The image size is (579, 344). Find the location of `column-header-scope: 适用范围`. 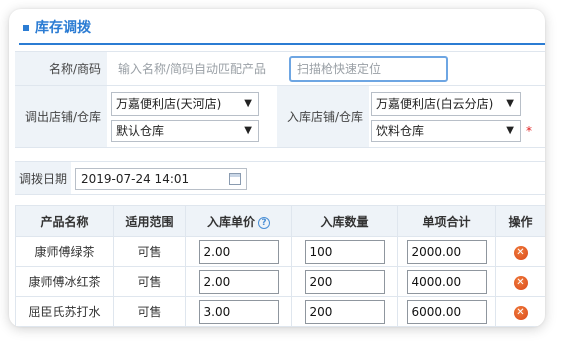

column-header-scope: 适用范围 is located at coordinates (149, 221).